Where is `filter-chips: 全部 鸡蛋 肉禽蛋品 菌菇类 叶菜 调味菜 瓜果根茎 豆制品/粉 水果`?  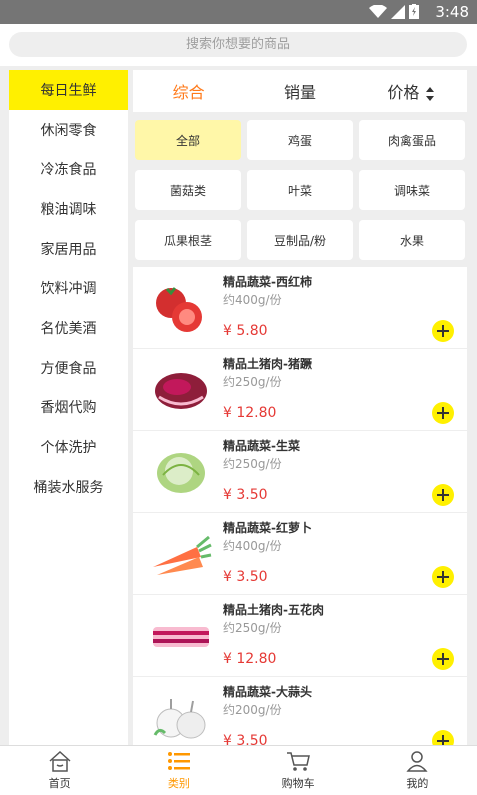
filter-chips: 全部 鸡蛋 肉禽蛋品 菌菇类 叶菜 调味菜 瓜果根茎 豆制品/粉 水果 is located at coordinates (300, 186).